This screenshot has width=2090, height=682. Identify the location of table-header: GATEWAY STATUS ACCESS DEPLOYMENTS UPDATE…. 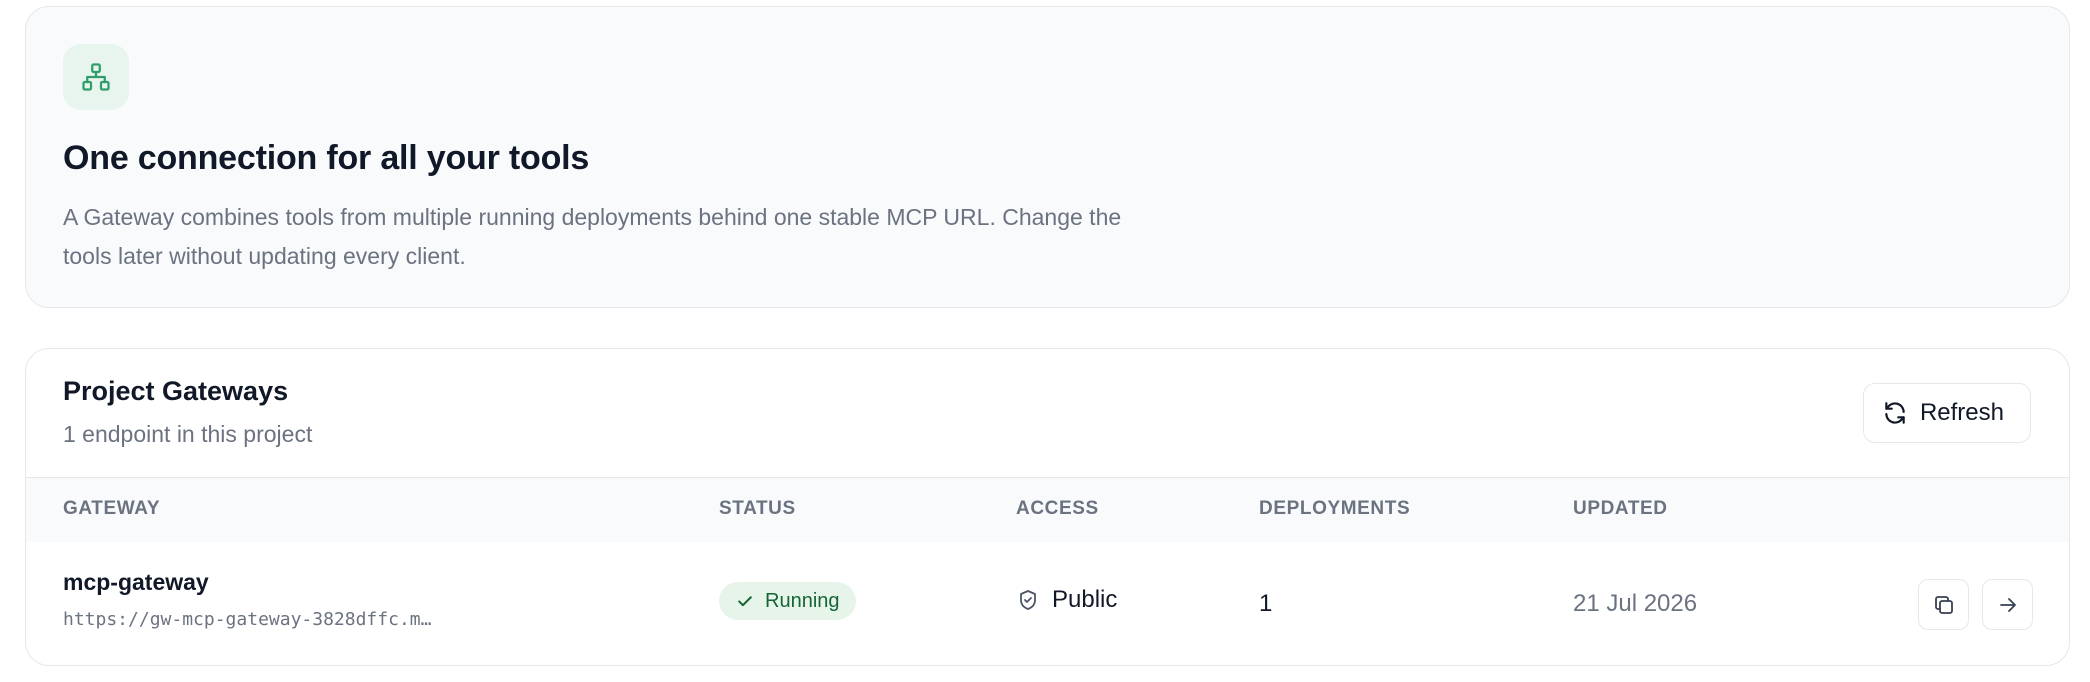
(1047, 509).